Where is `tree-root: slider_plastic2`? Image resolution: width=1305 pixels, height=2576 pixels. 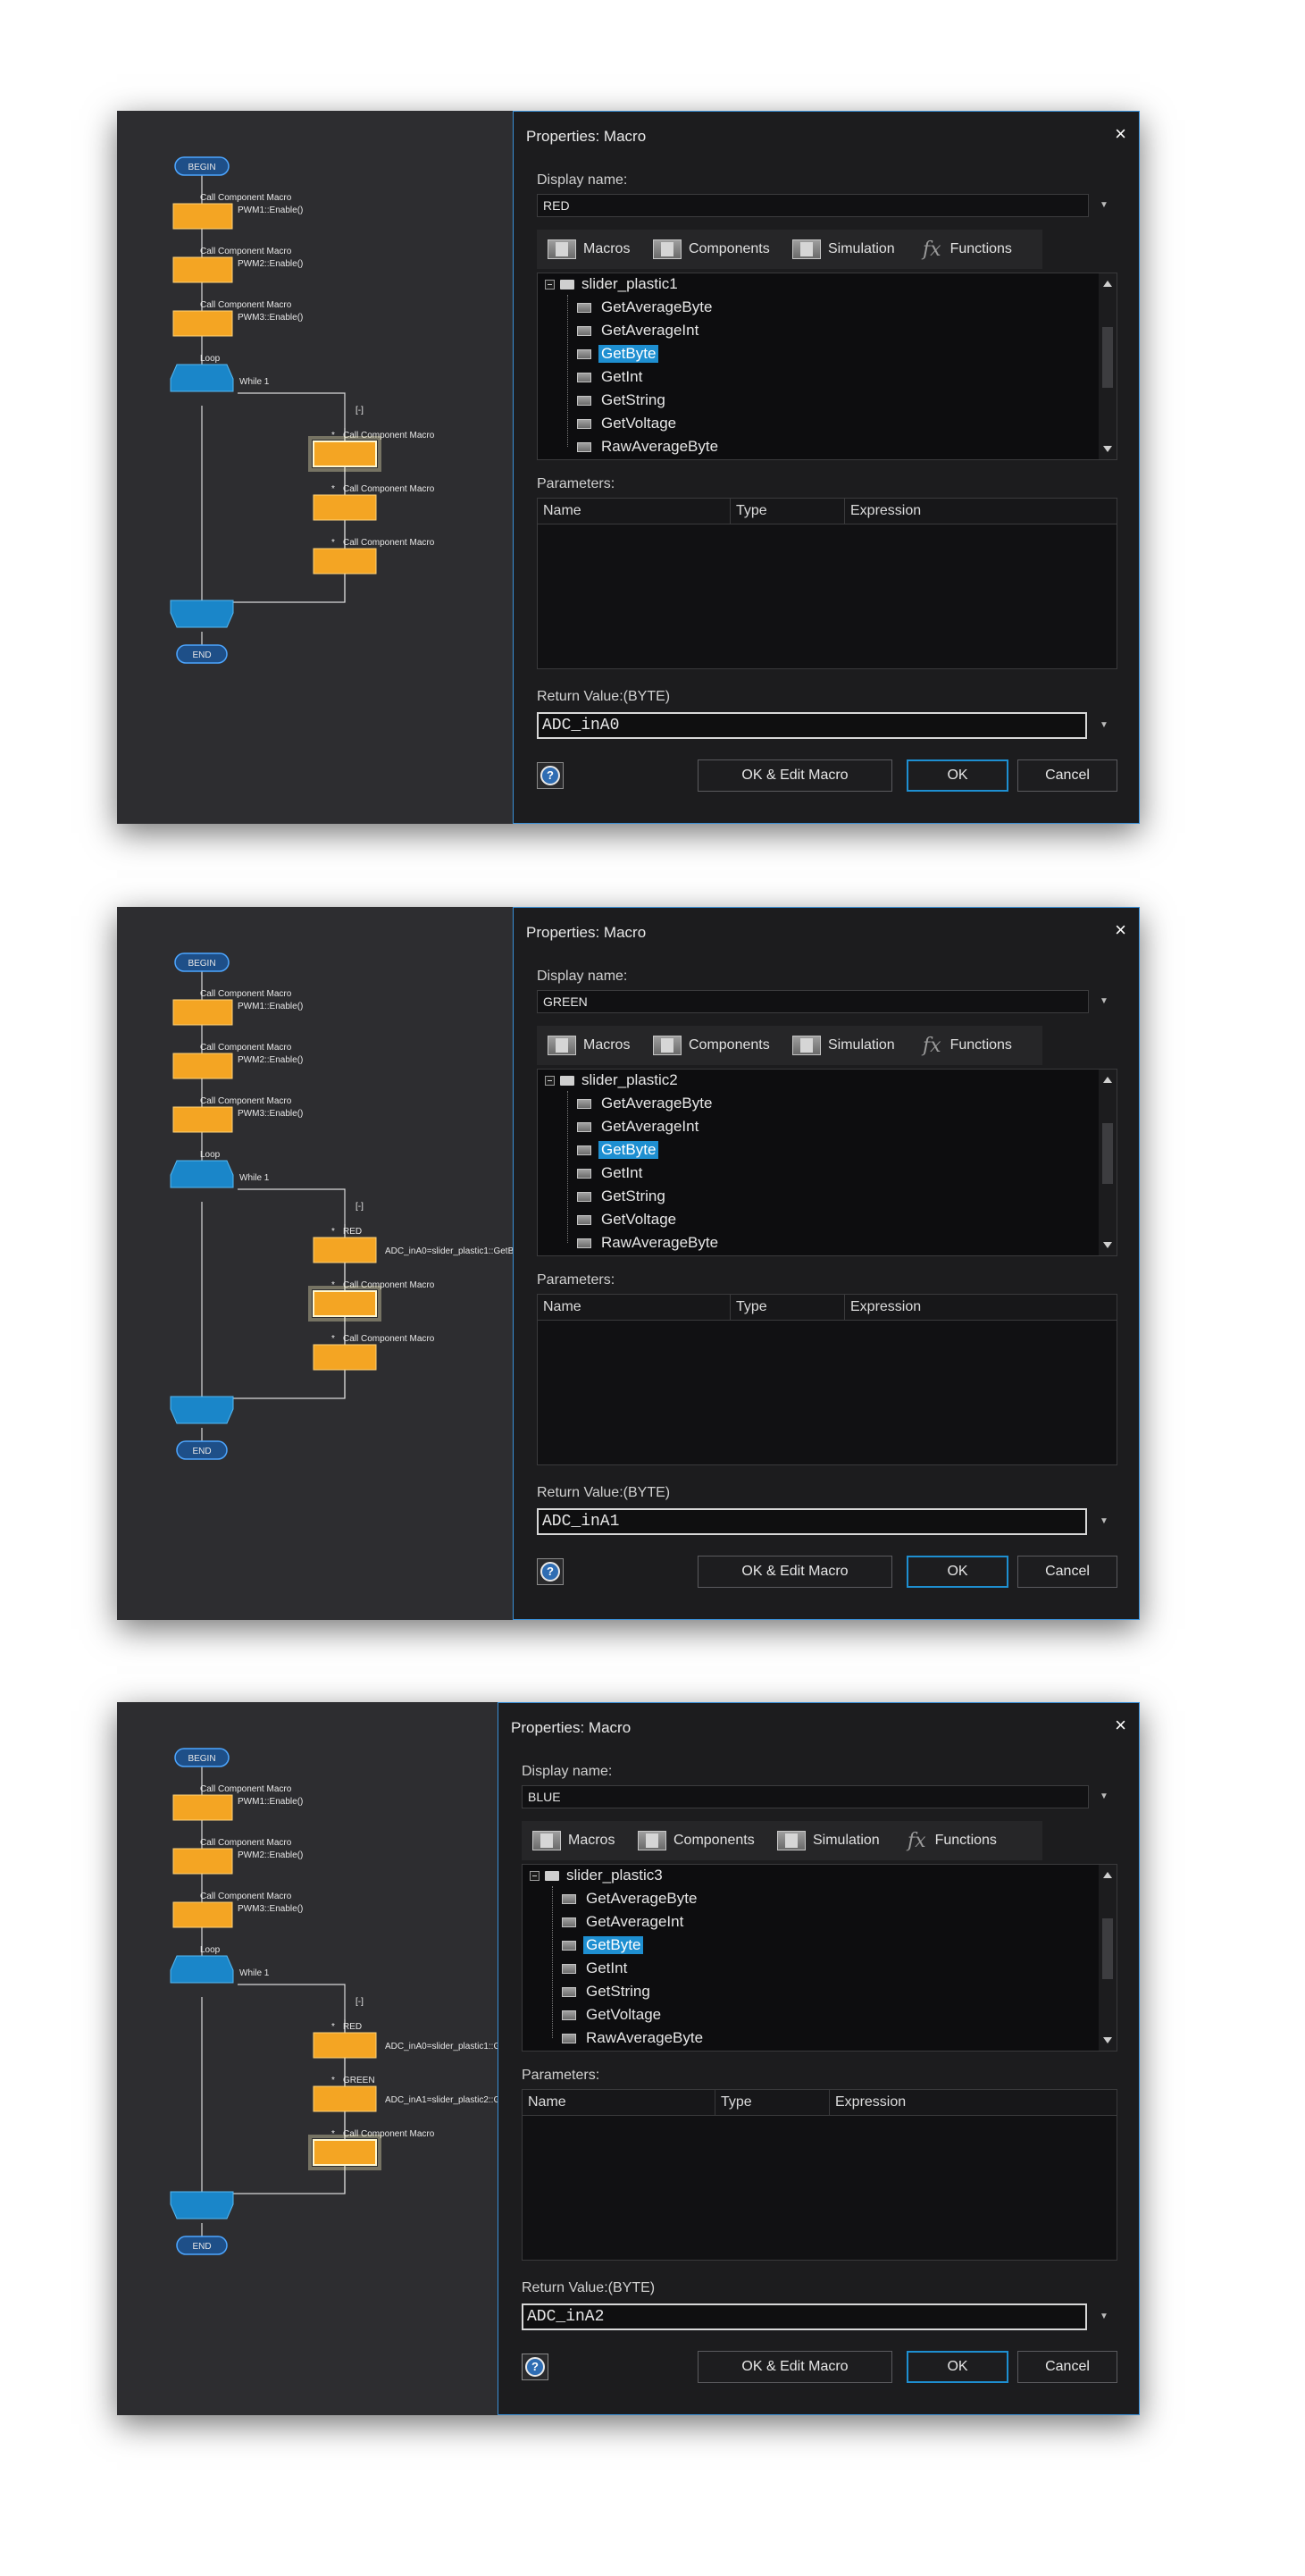
tree-root: slider_plastic2 is located at coordinates (611, 1080).